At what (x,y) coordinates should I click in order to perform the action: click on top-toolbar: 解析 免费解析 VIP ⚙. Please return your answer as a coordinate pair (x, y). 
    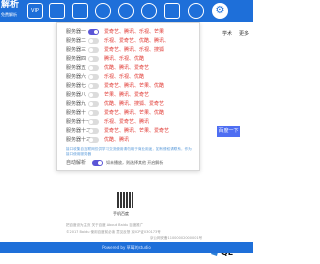
    Looking at the image, I should click on (126, 11).